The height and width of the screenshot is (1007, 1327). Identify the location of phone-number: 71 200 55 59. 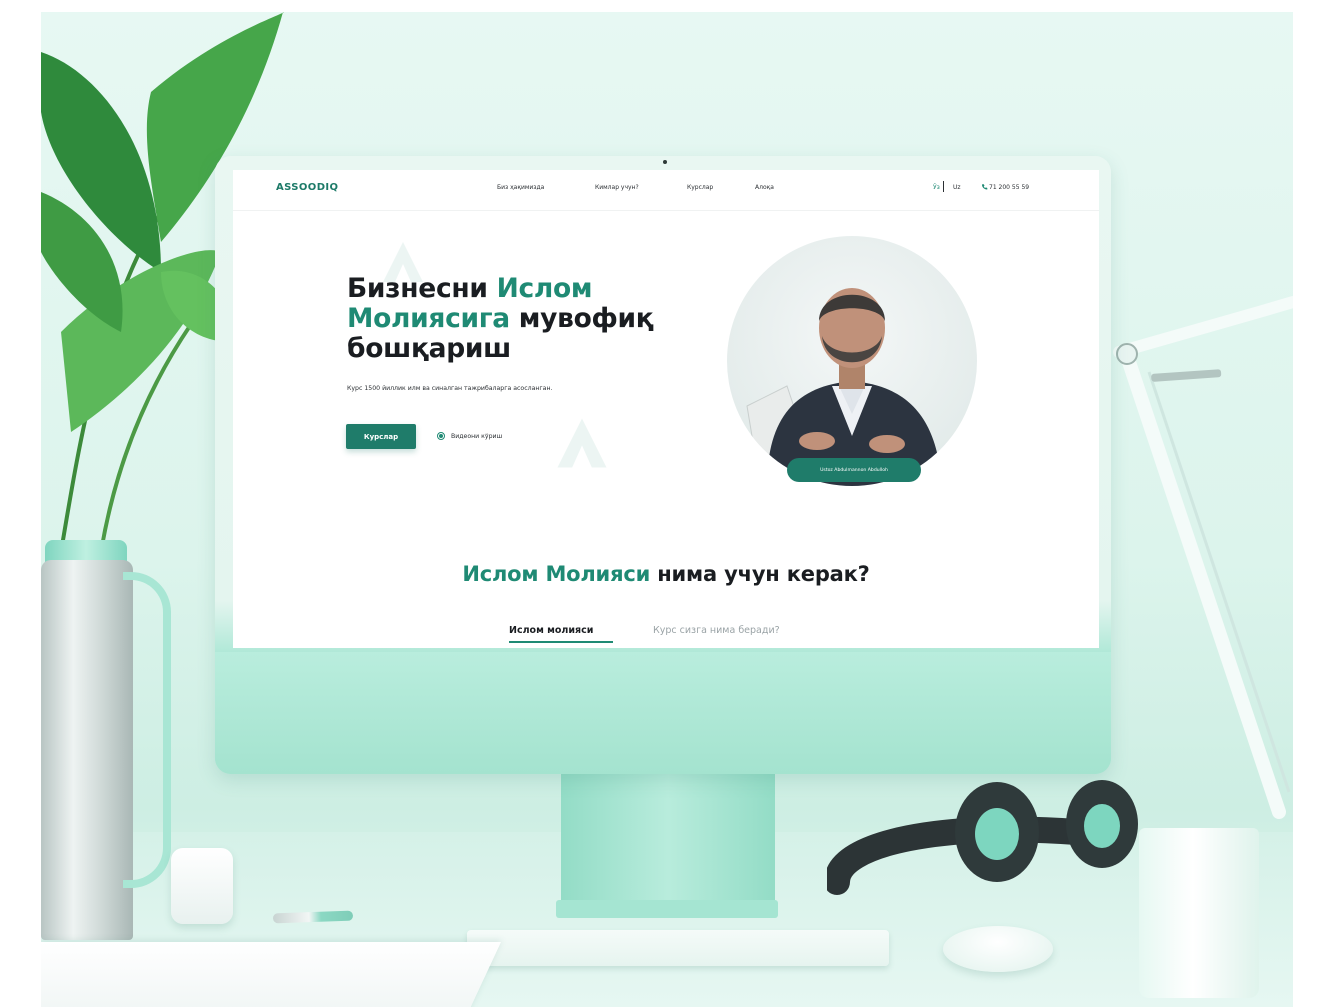
(1009, 187).